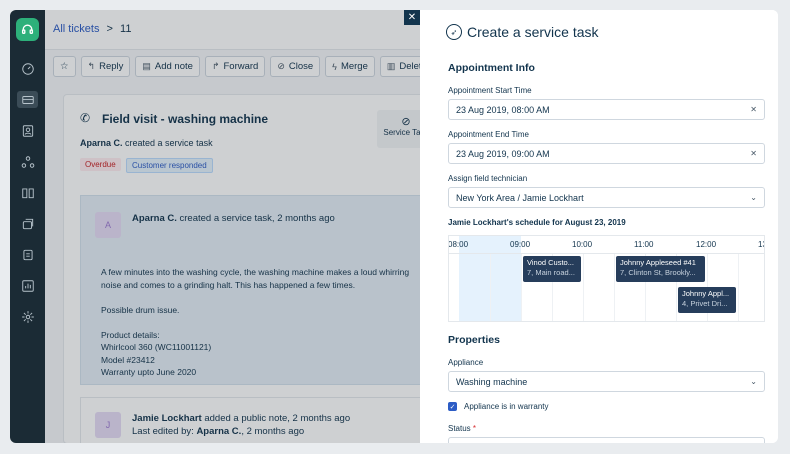 The height and width of the screenshot is (454, 790). I want to click on left-nav, so click(27, 226).